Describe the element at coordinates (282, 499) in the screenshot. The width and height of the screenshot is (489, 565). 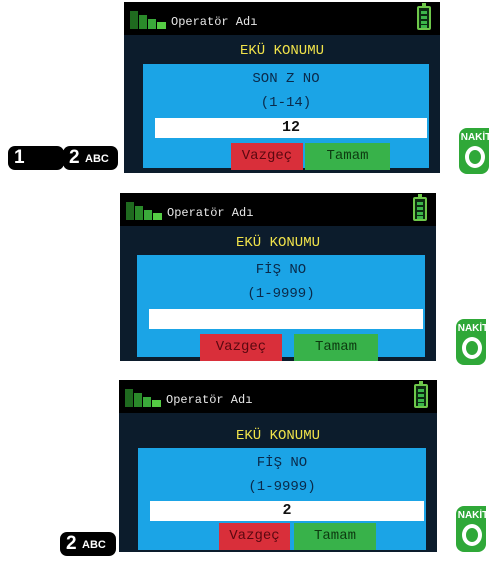
I see `input-dialog: FİŞ NO (1-9999) 2 Vazgeç Tamam` at that location.